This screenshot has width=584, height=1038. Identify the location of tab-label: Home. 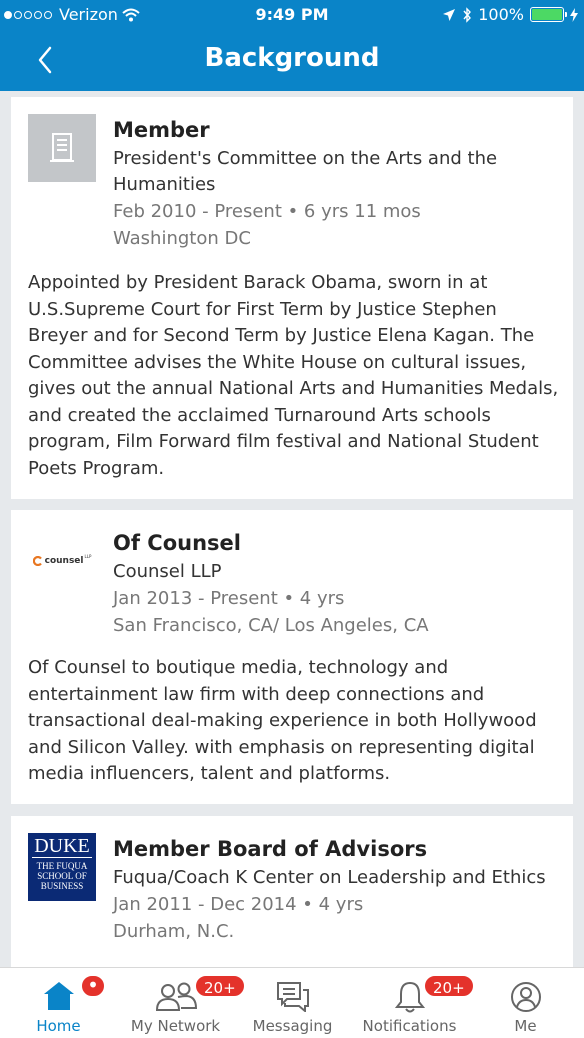
(58, 1026).